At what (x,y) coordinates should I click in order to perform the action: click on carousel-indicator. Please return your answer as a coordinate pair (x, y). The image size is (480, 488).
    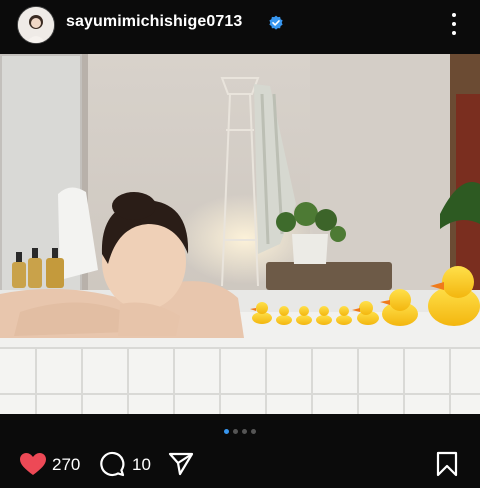
    Looking at the image, I should click on (240, 432).